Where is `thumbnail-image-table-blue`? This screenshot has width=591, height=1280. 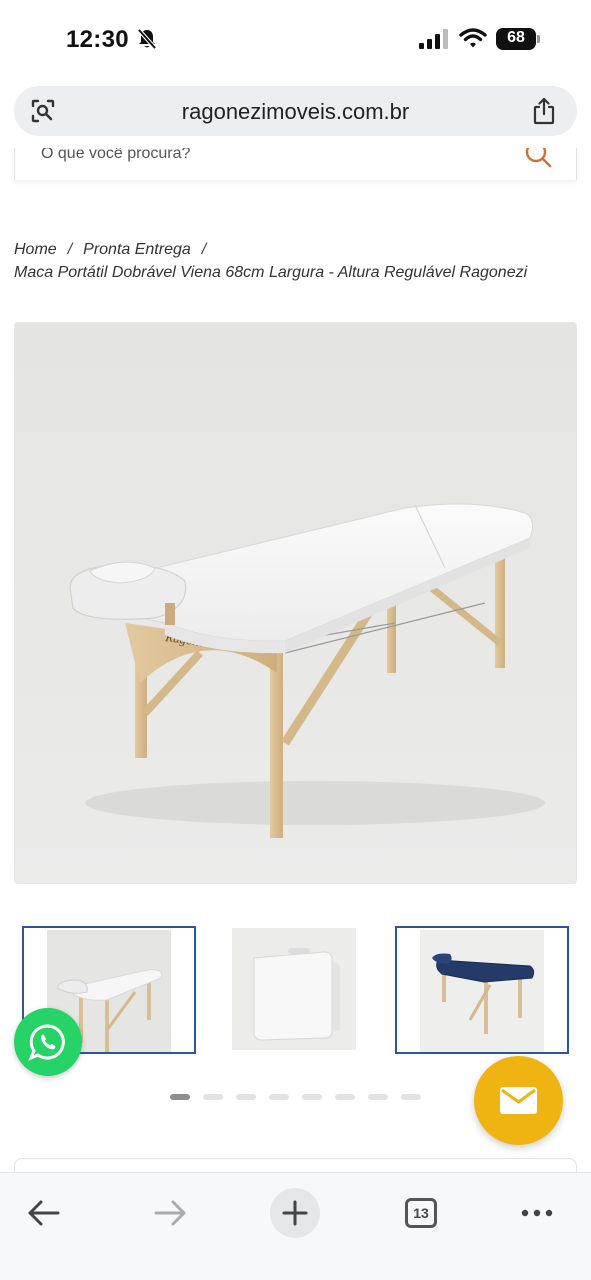
thumbnail-image-table-blue is located at coordinates (482, 991).